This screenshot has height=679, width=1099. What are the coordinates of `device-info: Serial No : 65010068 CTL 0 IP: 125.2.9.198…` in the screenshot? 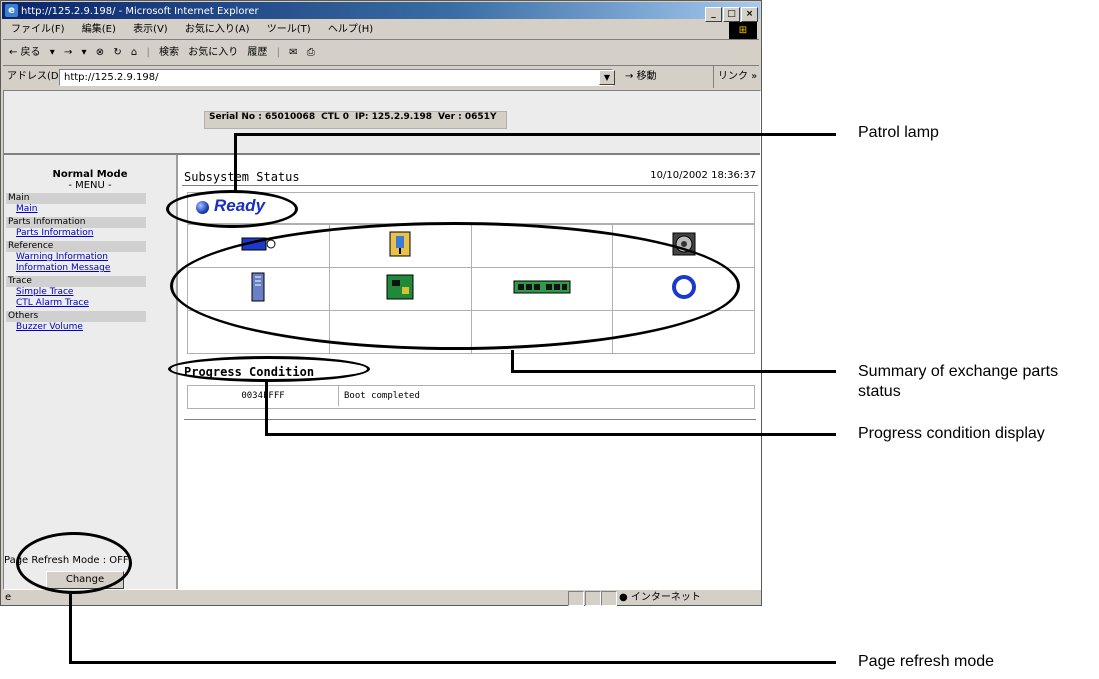 It's located at (356, 120).